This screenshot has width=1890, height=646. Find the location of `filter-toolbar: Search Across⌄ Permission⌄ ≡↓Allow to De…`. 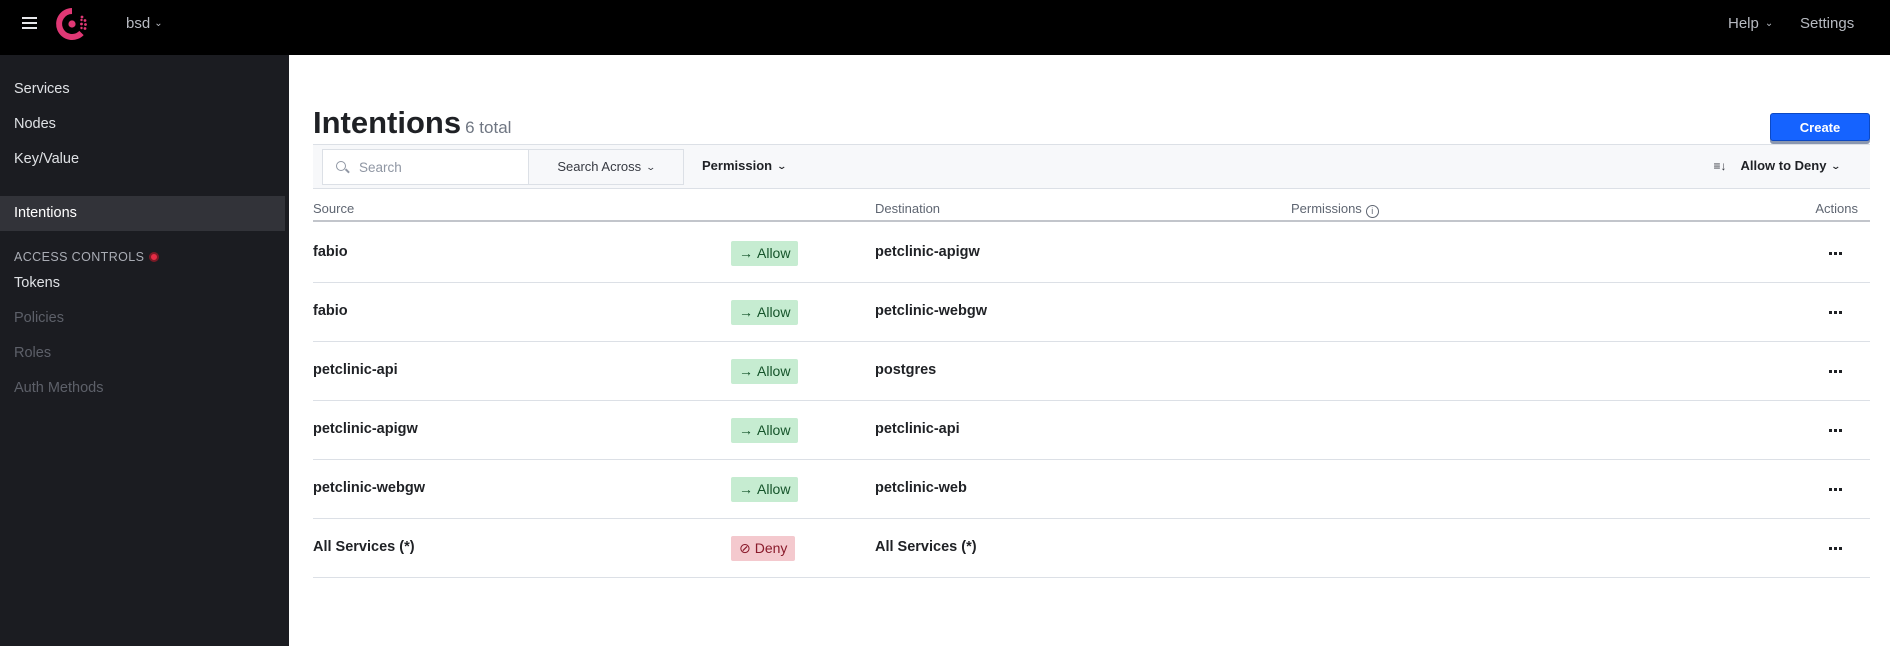

filter-toolbar: Search Across⌄ Permission⌄ ≡↓Allow to De… is located at coordinates (1091, 166).